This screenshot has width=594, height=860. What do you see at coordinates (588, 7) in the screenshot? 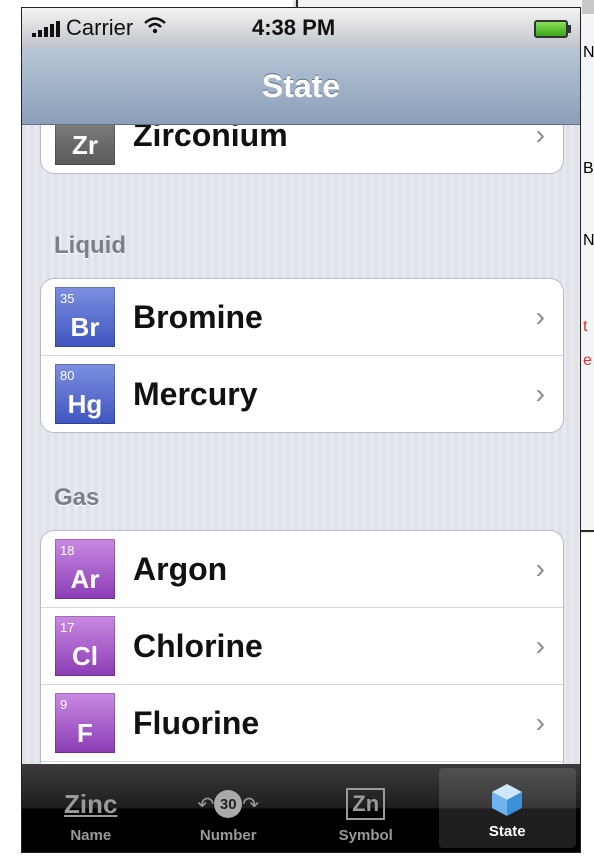
I see `window-strip` at bounding box center [588, 7].